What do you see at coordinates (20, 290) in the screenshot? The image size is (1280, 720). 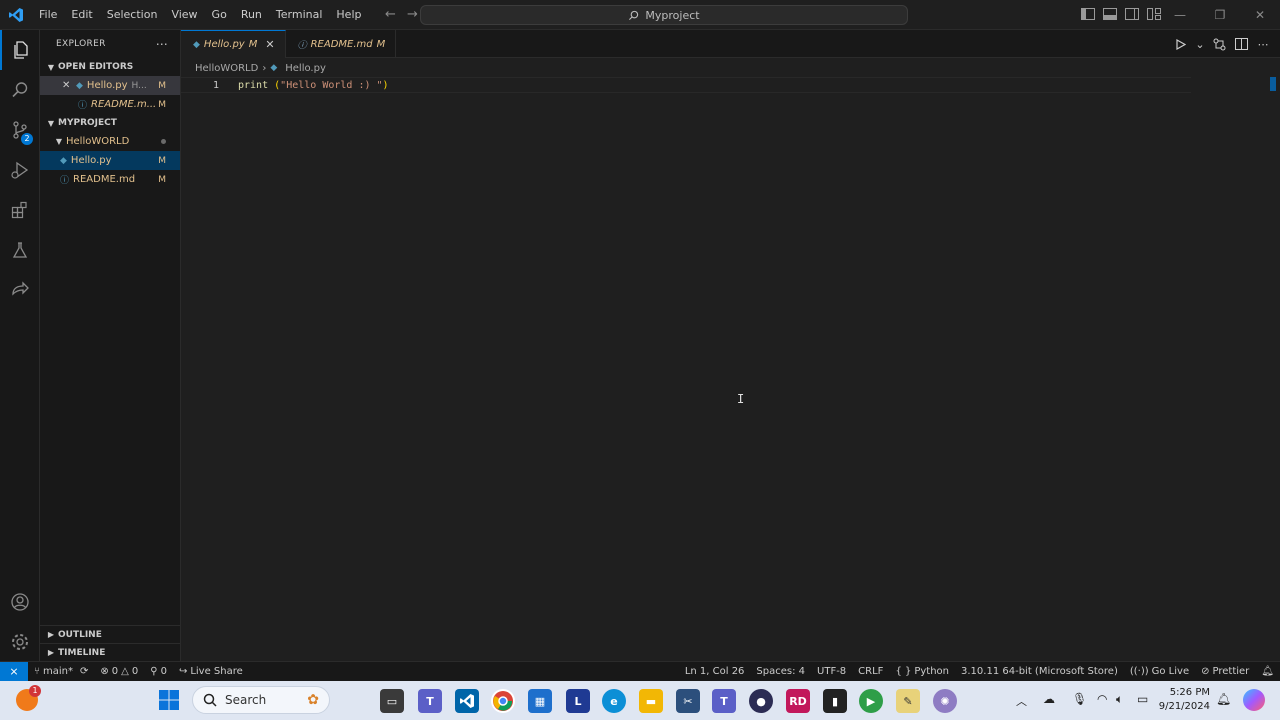 I see `live-share-icon` at bounding box center [20, 290].